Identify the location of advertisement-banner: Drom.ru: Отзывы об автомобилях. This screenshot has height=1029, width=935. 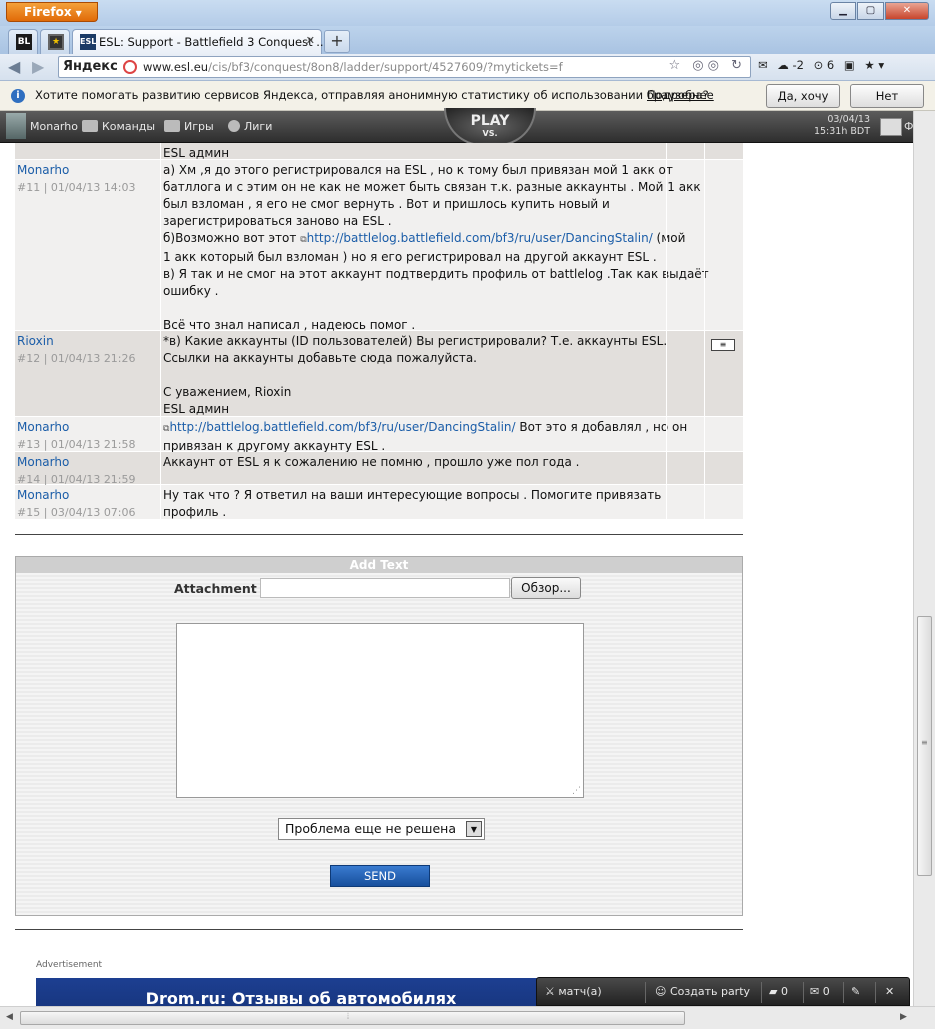
(301, 992).